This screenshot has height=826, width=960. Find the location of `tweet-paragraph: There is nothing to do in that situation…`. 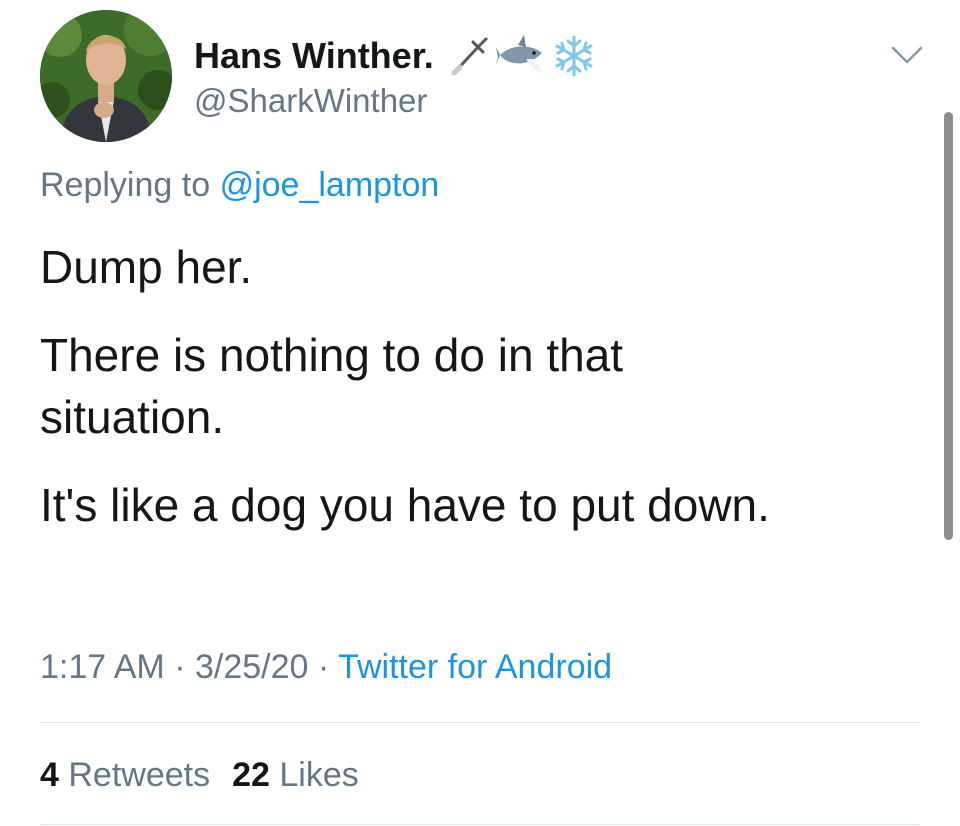

tweet-paragraph: There is nothing to do in that situation… is located at coordinates (332, 386).